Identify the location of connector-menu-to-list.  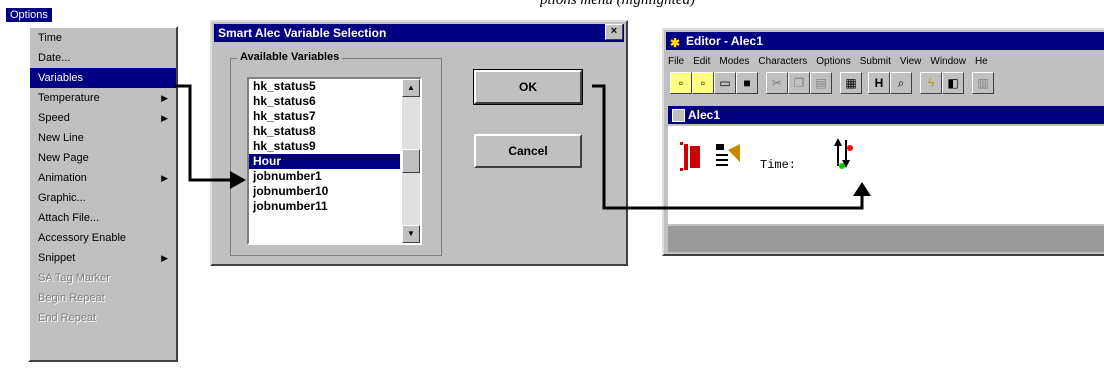
(202, 133).